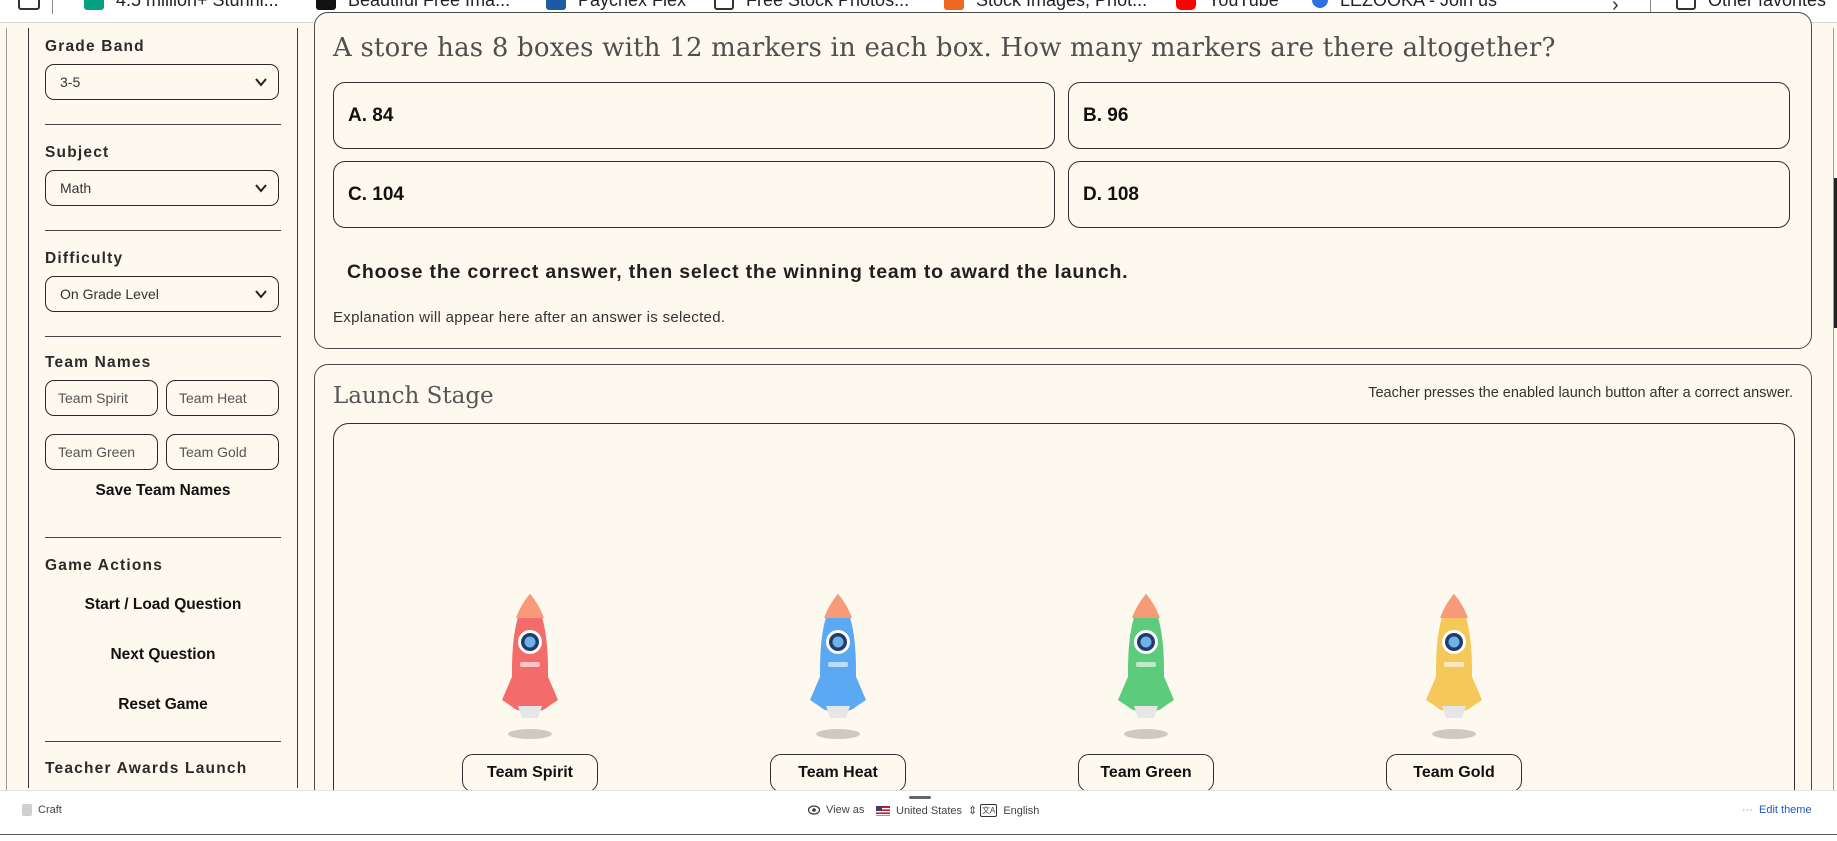 Image resolution: width=1837 pixels, height=841 pixels. Describe the element at coordinates (50, 810) in the screenshot. I see `brand-label: Craft` at that location.